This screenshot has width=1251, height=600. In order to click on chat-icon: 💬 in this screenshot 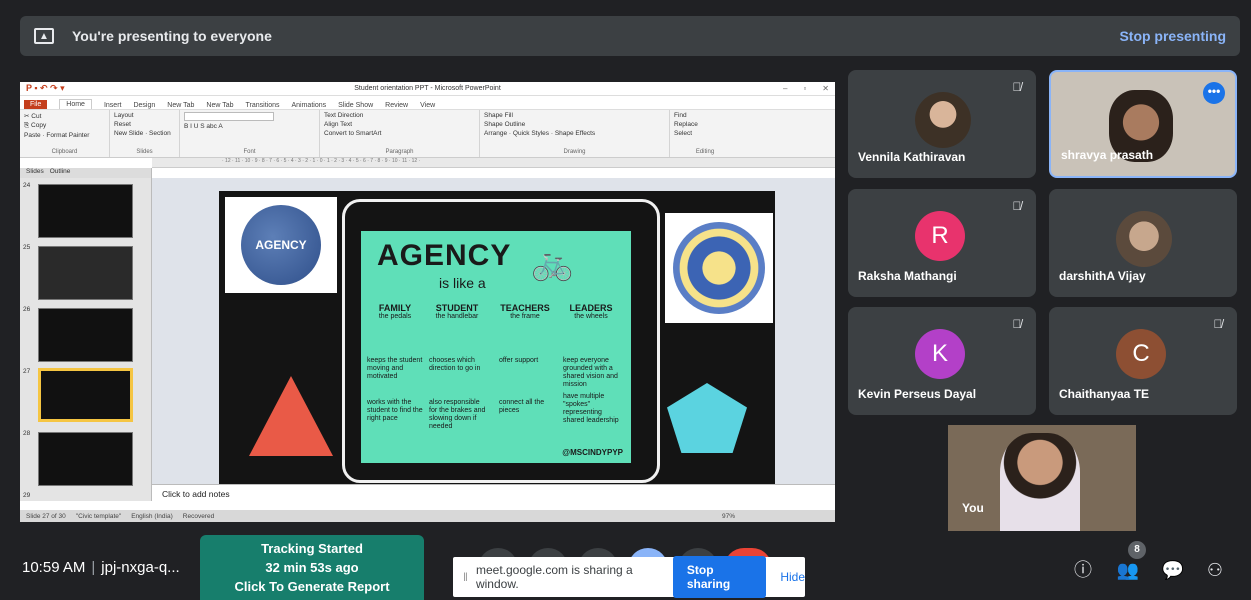, I will do `click(1173, 570)`.